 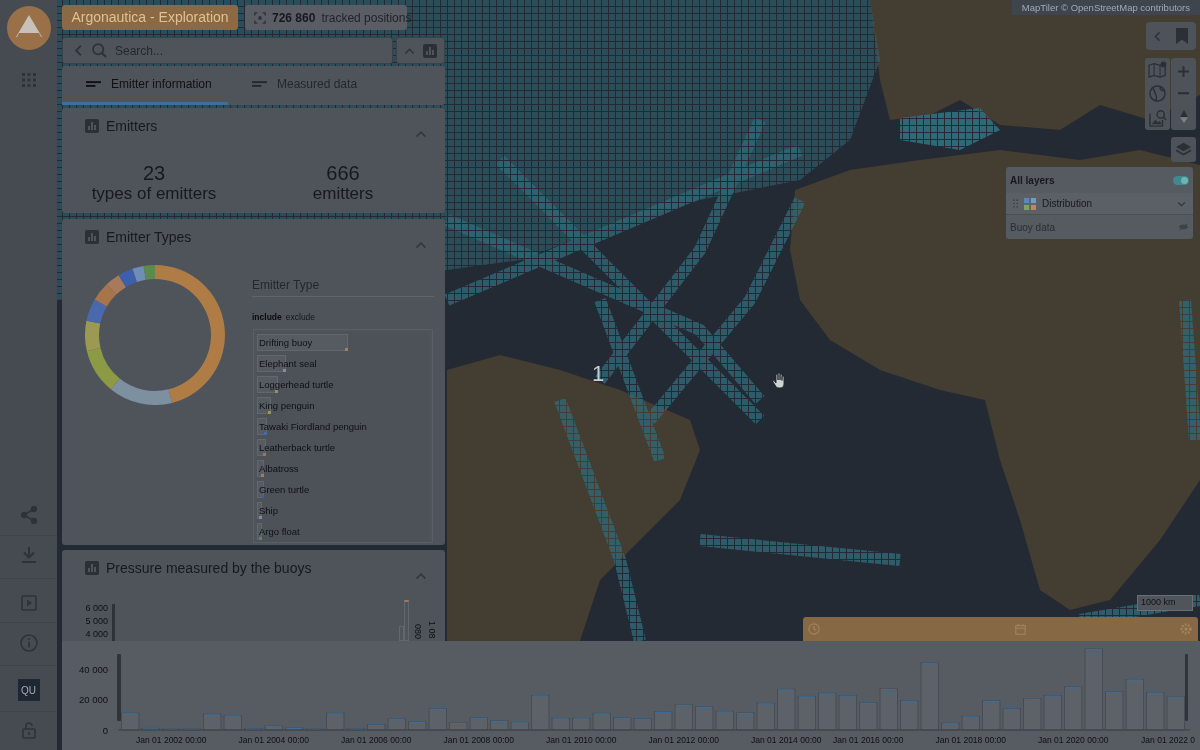 I want to click on axis-label: Jan 01 2012 00:00, so click(x=683, y=740).